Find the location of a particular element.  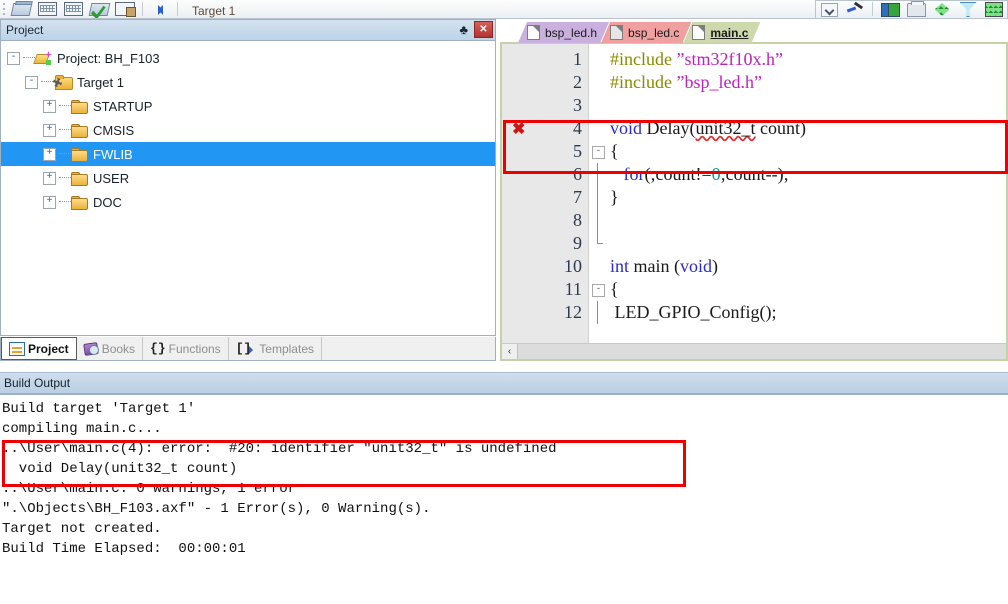

code-line: 9 is located at coordinates (754, 243).